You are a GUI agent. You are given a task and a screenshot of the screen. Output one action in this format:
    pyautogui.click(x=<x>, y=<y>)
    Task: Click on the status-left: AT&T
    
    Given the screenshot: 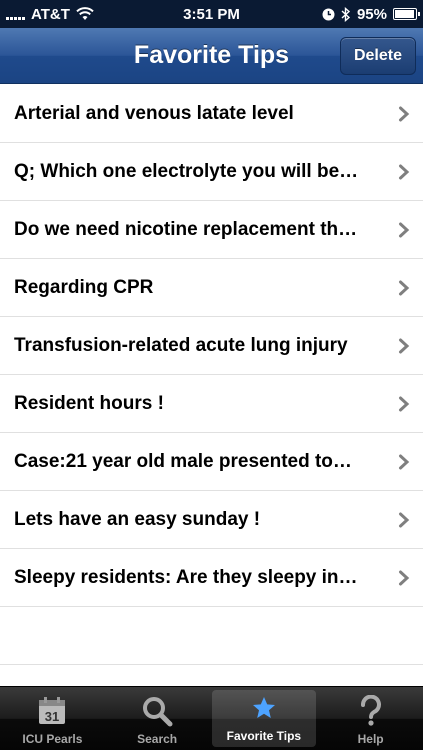 What is the action you would take?
    pyautogui.click(x=50, y=14)
    